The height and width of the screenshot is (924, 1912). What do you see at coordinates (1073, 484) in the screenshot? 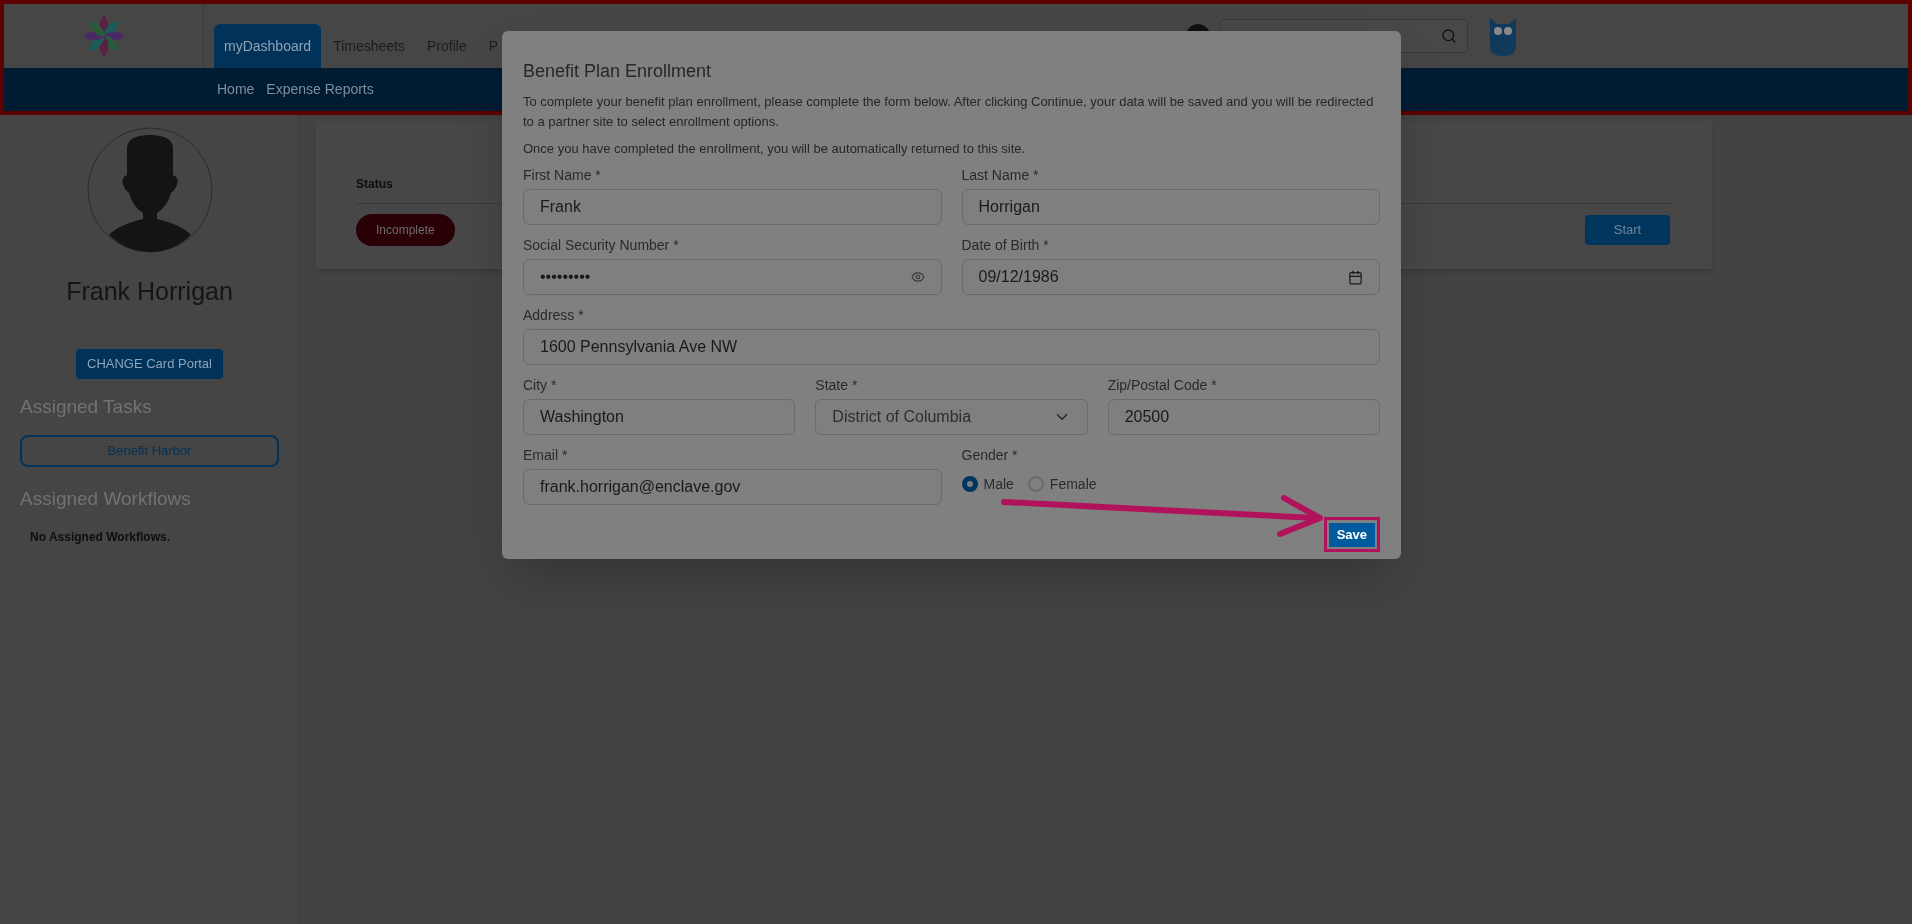
I see `radio-label: Female` at bounding box center [1073, 484].